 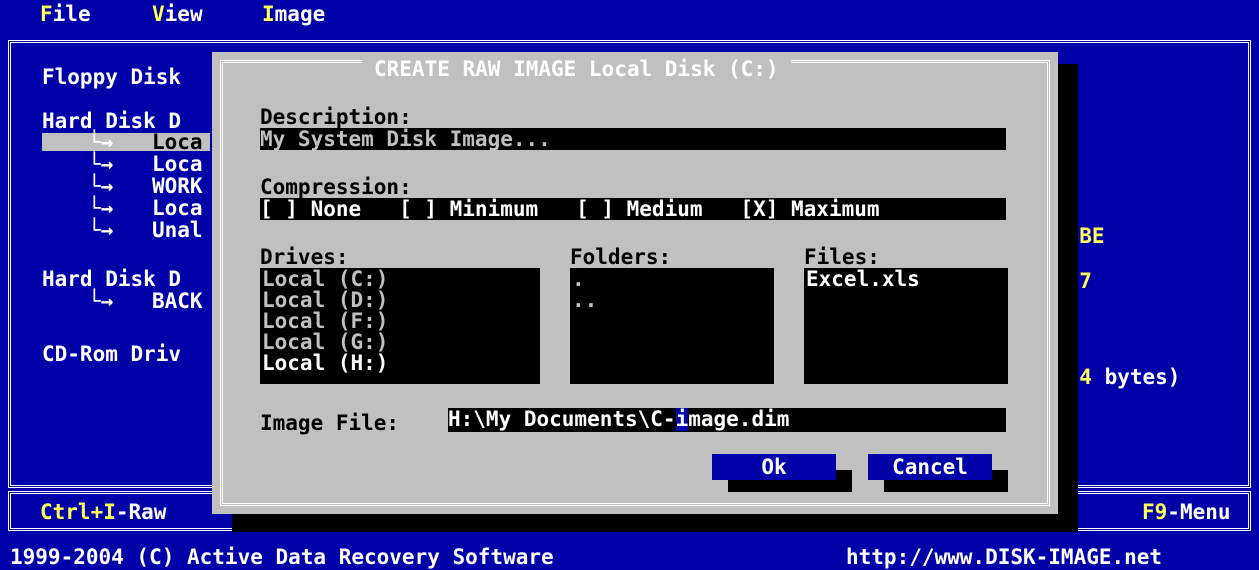 I want to click on list-item: Local (C:), so click(x=400, y=279).